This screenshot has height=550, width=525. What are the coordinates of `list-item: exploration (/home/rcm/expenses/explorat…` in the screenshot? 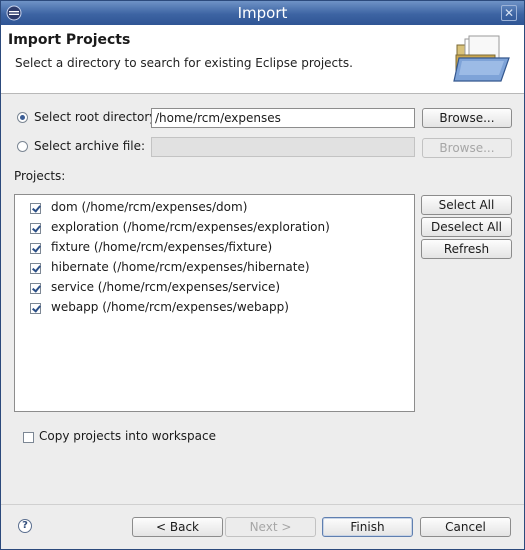 It's located at (214, 228).